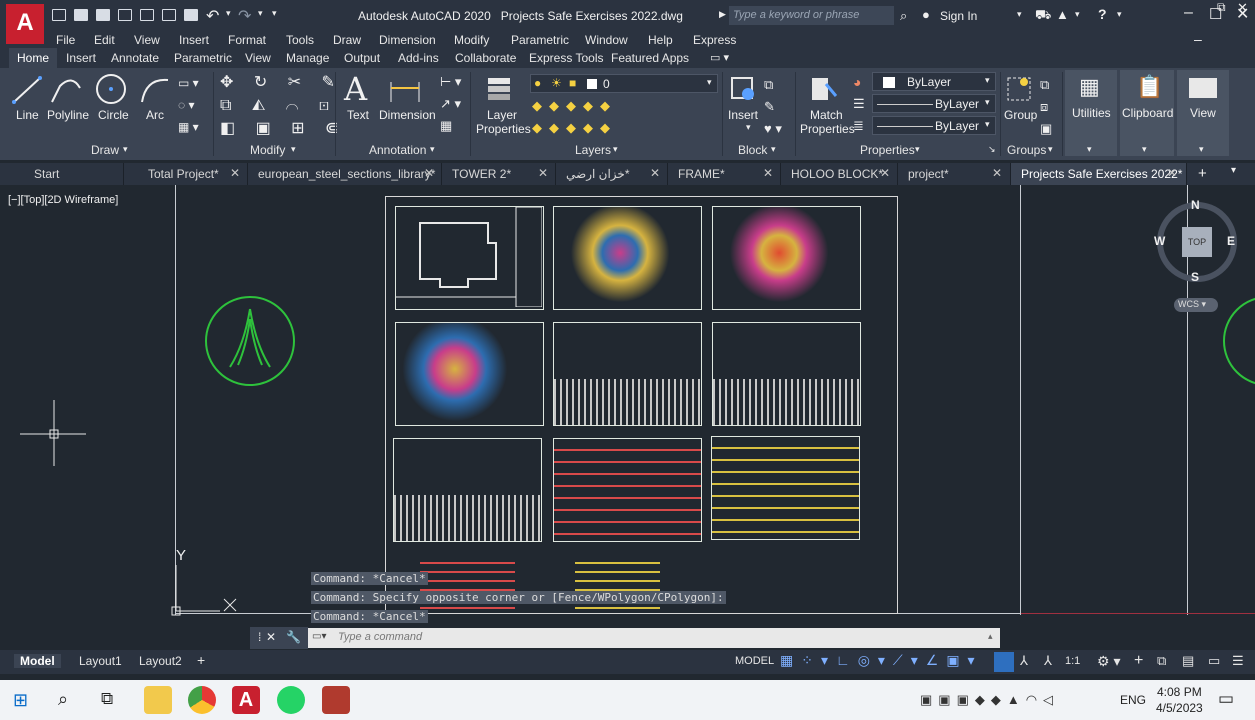  I want to click on lineweight-dropdown: ByLayer ▾, so click(934, 125).